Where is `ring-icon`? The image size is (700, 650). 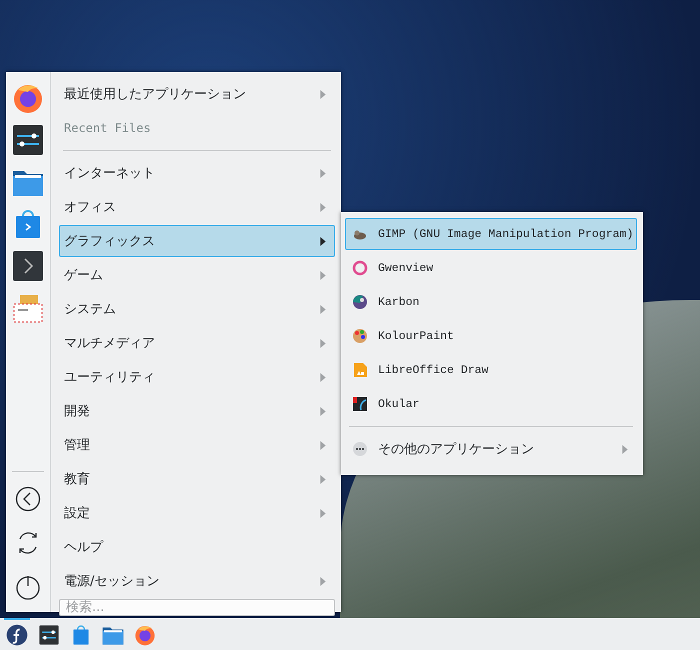
ring-icon is located at coordinates (360, 268).